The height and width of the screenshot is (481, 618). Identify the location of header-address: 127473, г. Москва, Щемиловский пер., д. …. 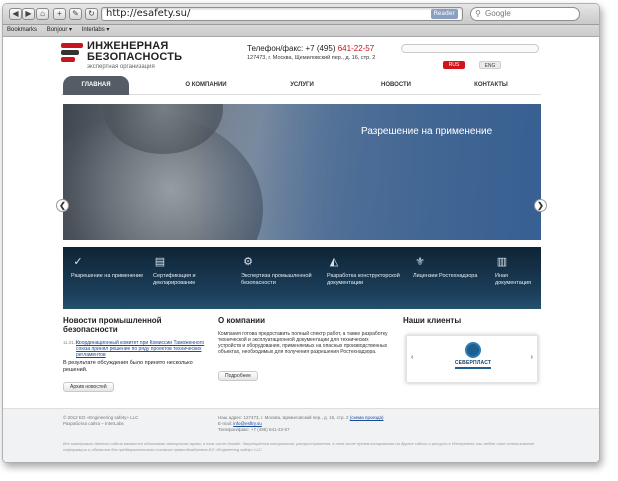
(311, 58).